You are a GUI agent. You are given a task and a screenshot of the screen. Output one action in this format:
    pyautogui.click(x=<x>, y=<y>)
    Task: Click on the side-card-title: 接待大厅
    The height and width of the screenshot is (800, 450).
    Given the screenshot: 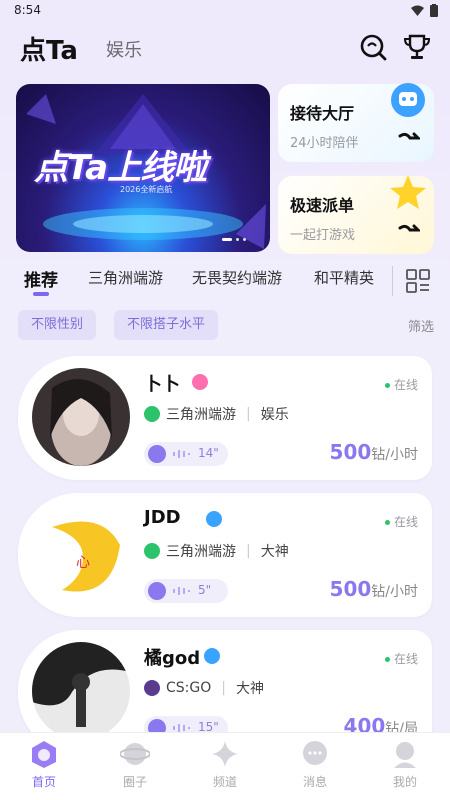 What is the action you would take?
    pyautogui.click(x=322, y=113)
    